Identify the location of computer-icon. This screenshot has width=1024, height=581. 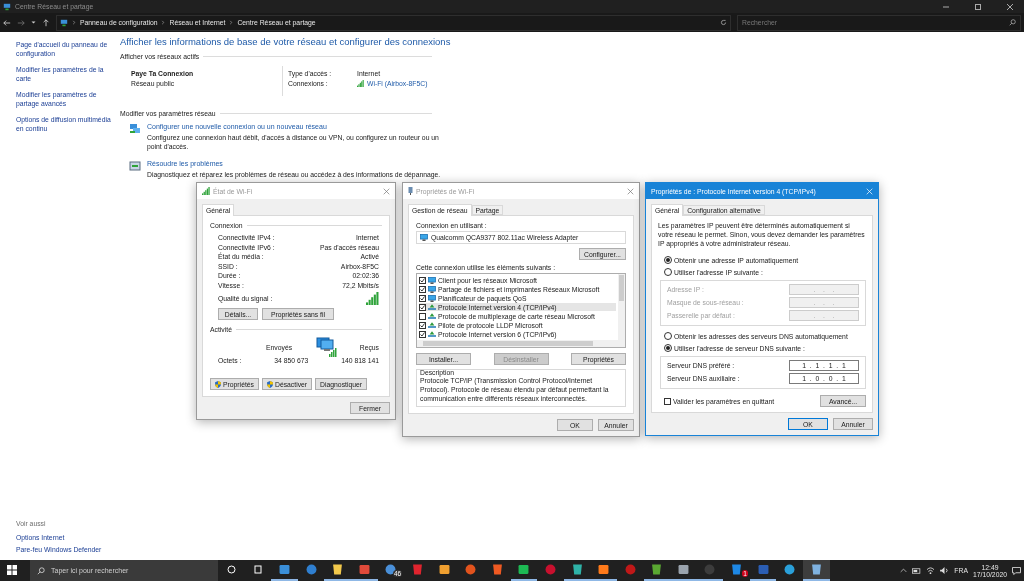
(325, 347).